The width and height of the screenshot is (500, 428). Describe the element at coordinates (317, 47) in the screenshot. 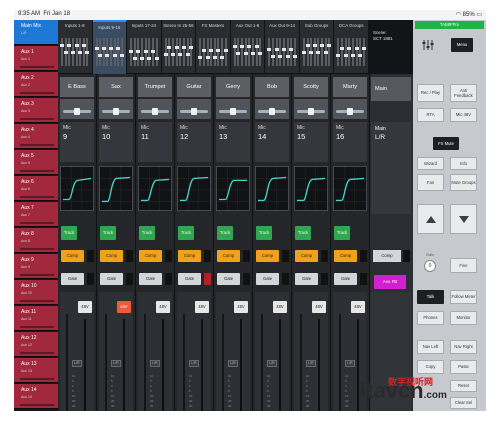

I see `tab-bank-7: Sub Groups` at that location.